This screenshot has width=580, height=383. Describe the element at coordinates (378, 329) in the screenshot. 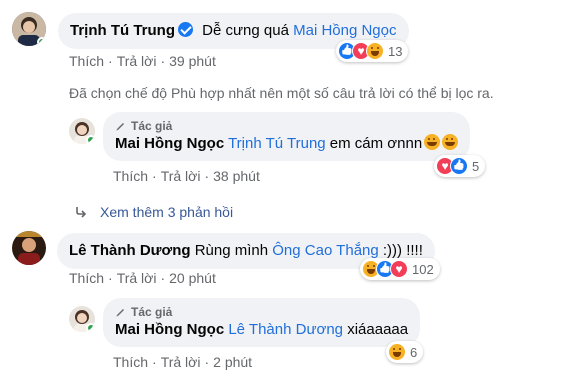

I see `comment-text: xiáaaaaa` at that location.